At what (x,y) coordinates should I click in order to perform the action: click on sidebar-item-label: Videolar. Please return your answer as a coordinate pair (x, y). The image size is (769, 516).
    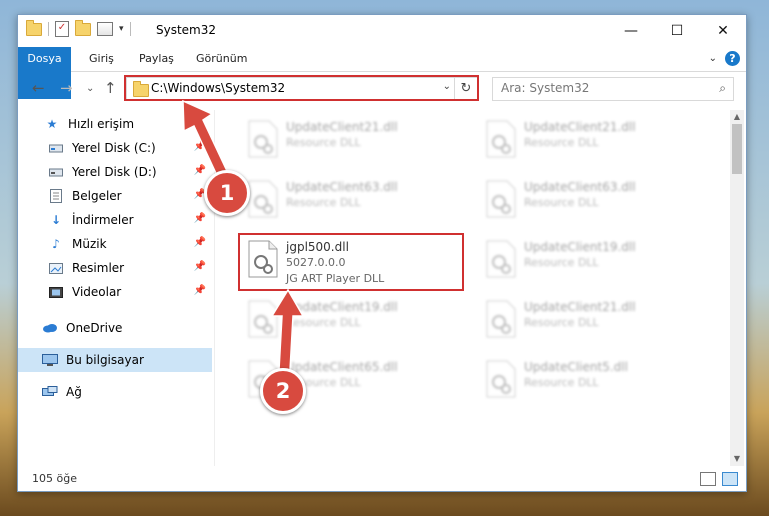
    Looking at the image, I should click on (97, 292).